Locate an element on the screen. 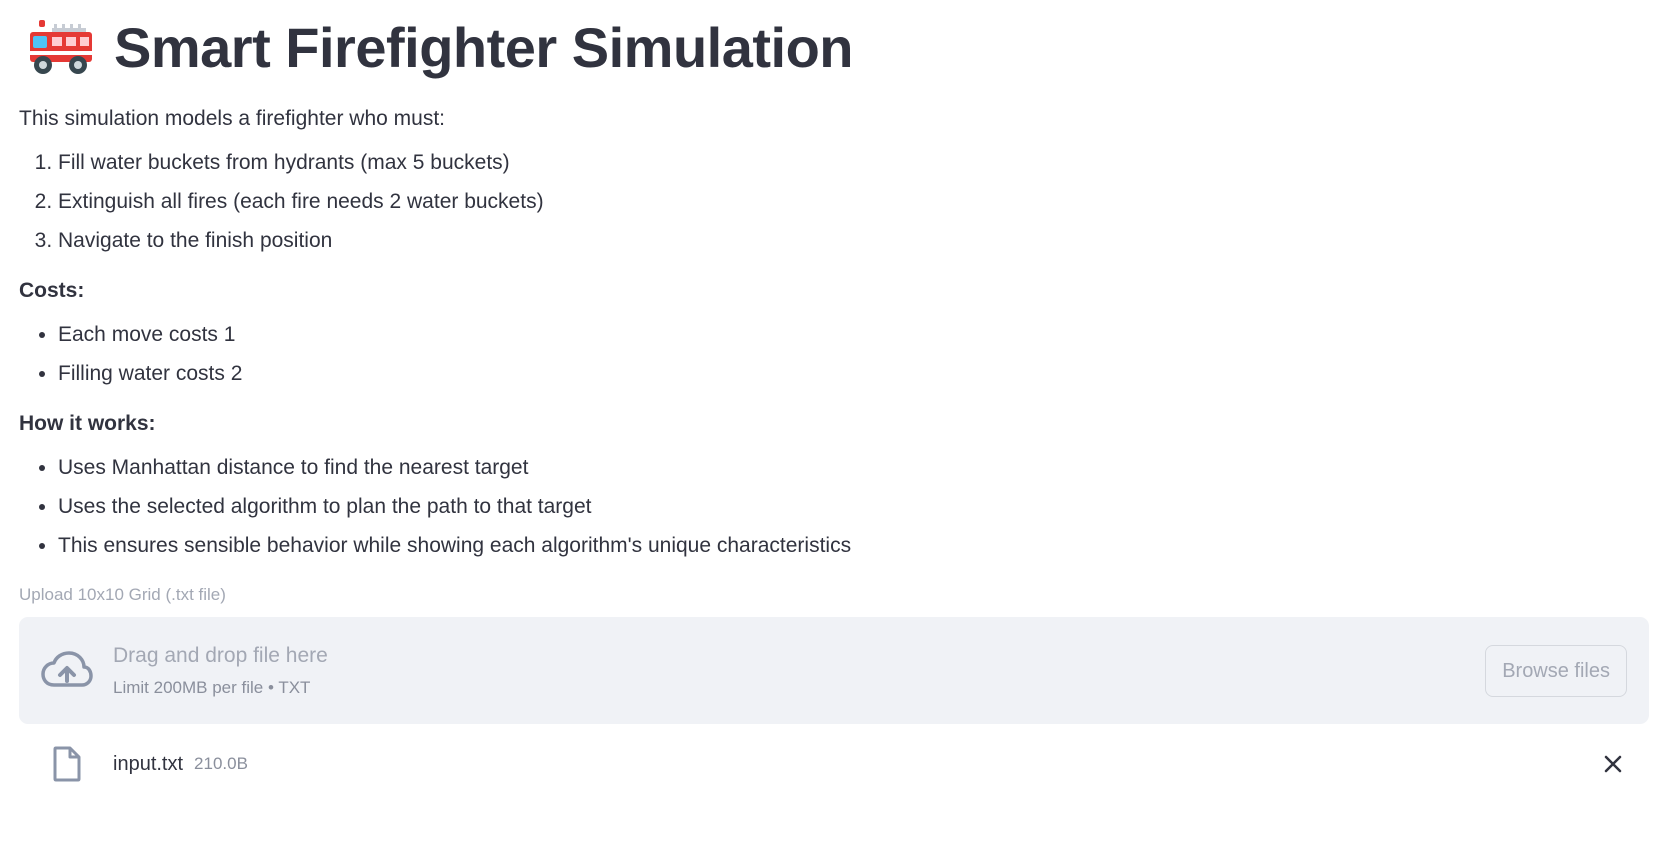 This screenshot has width=1675, height=847. upload-label: Upload 10x10 Grid (.txt file) is located at coordinates (122, 594).